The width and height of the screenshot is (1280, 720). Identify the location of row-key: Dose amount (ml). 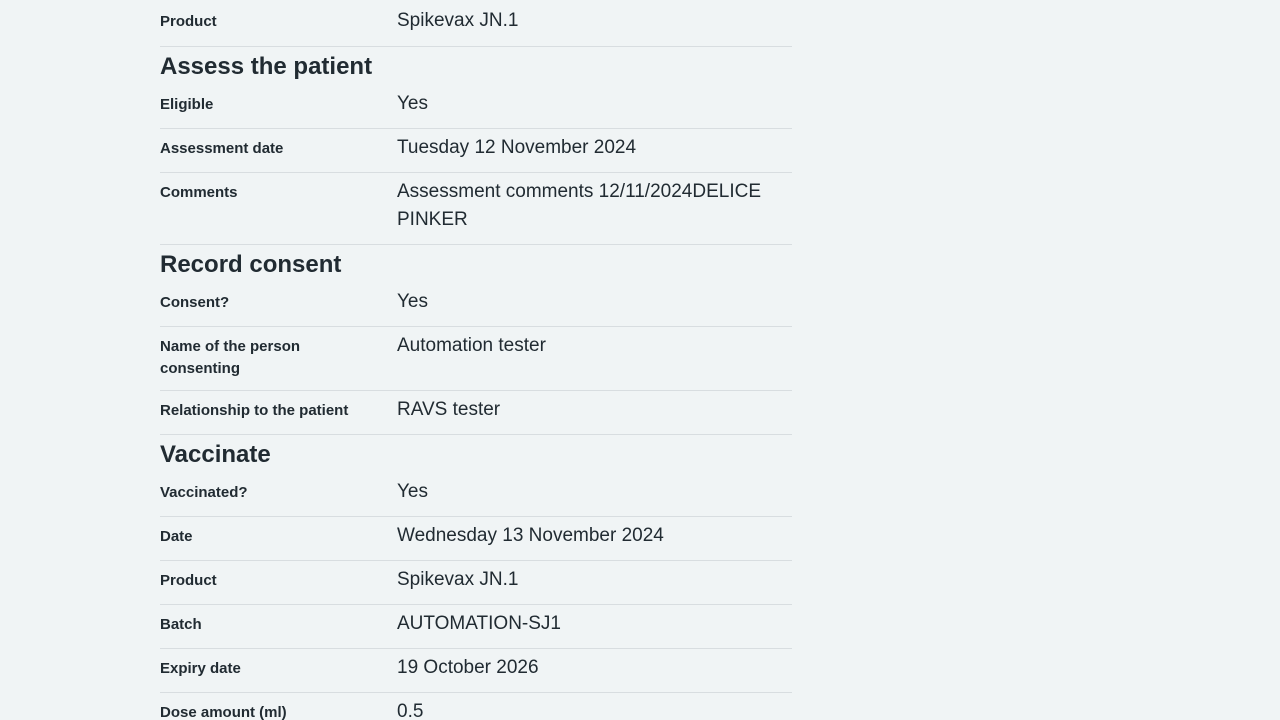
(223, 712).